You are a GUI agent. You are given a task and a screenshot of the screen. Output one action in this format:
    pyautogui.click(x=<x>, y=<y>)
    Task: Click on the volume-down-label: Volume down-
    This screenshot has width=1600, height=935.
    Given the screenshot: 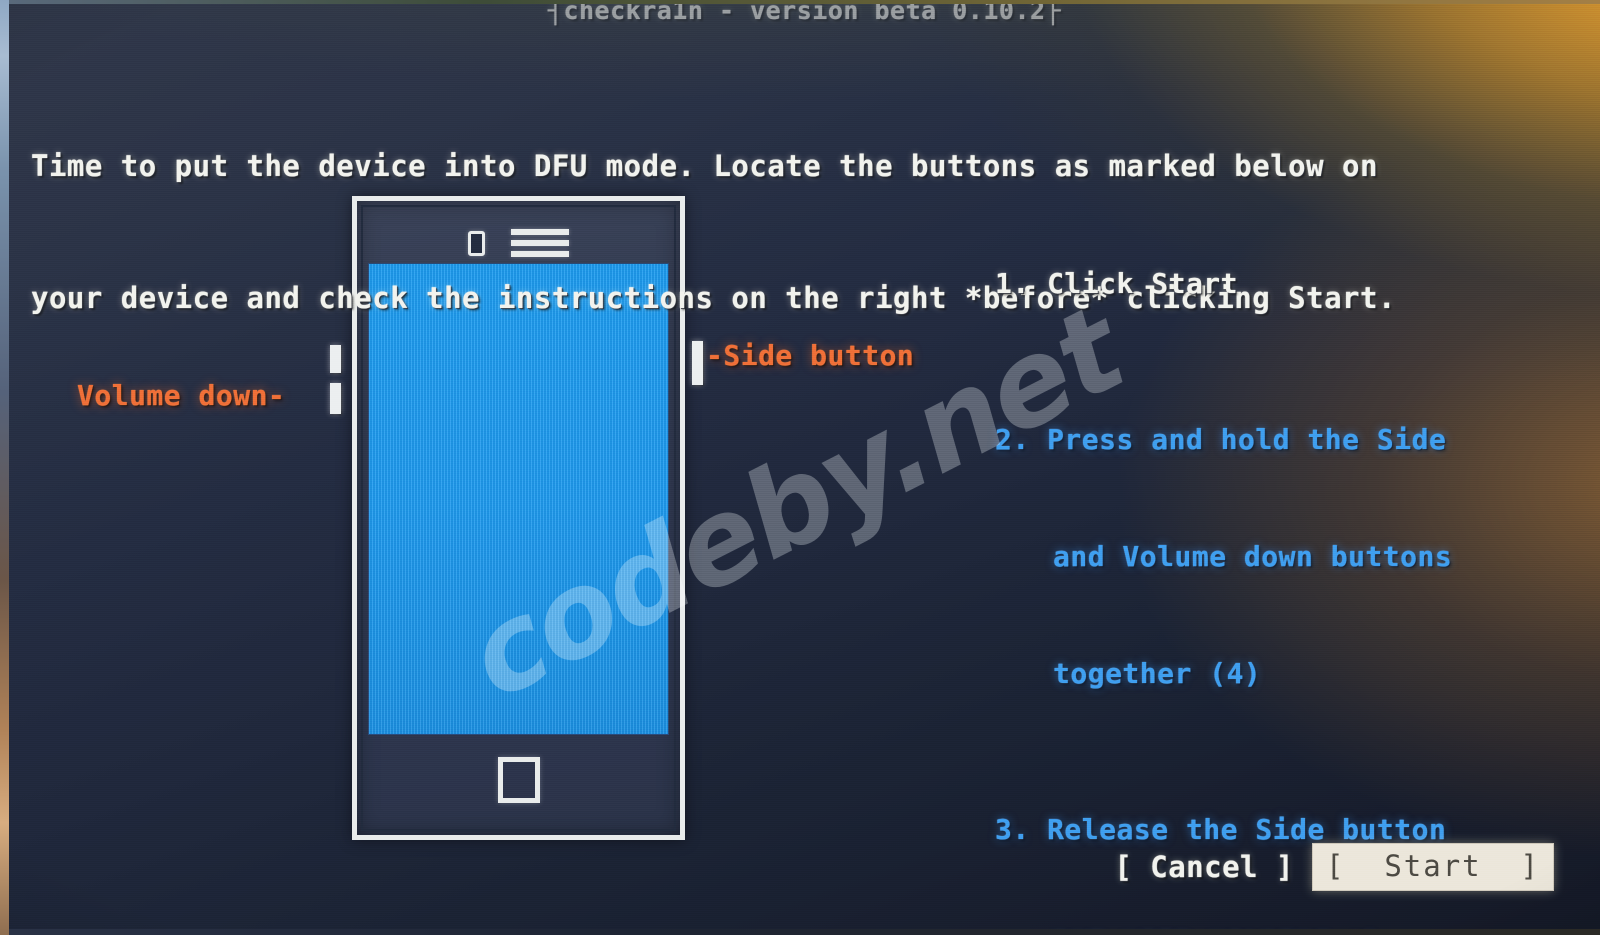 What is the action you would take?
    pyautogui.click(x=181, y=395)
    